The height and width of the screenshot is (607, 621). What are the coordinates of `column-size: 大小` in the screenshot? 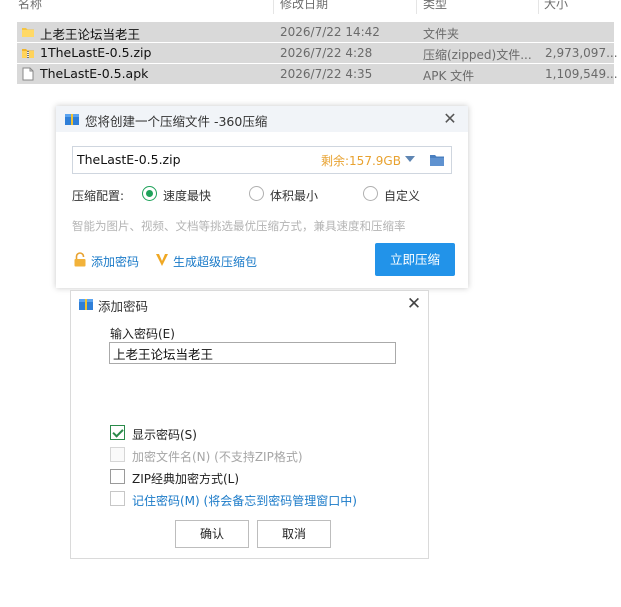 It's located at (556, 6).